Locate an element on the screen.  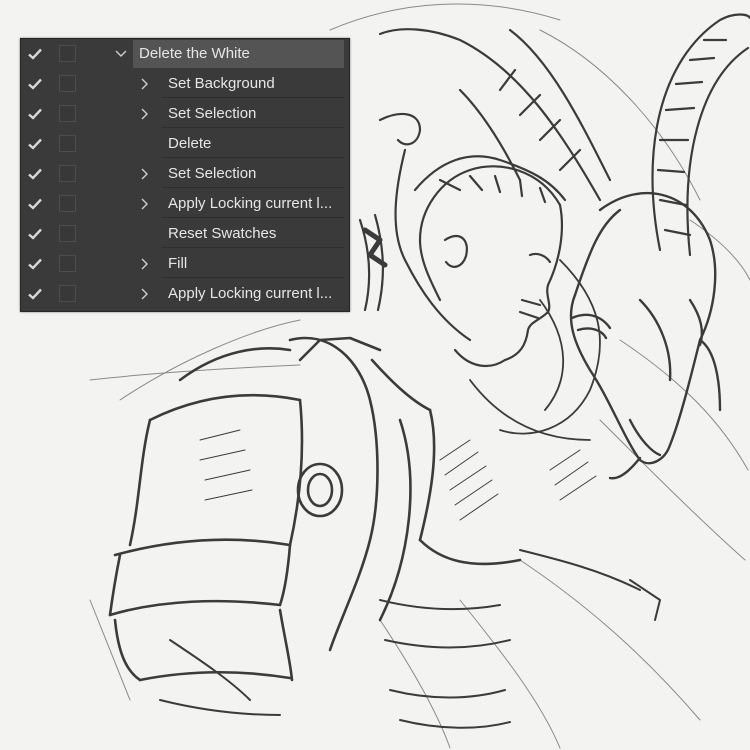
action-label-cell: Delete the White is located at coordinates (238, 54).